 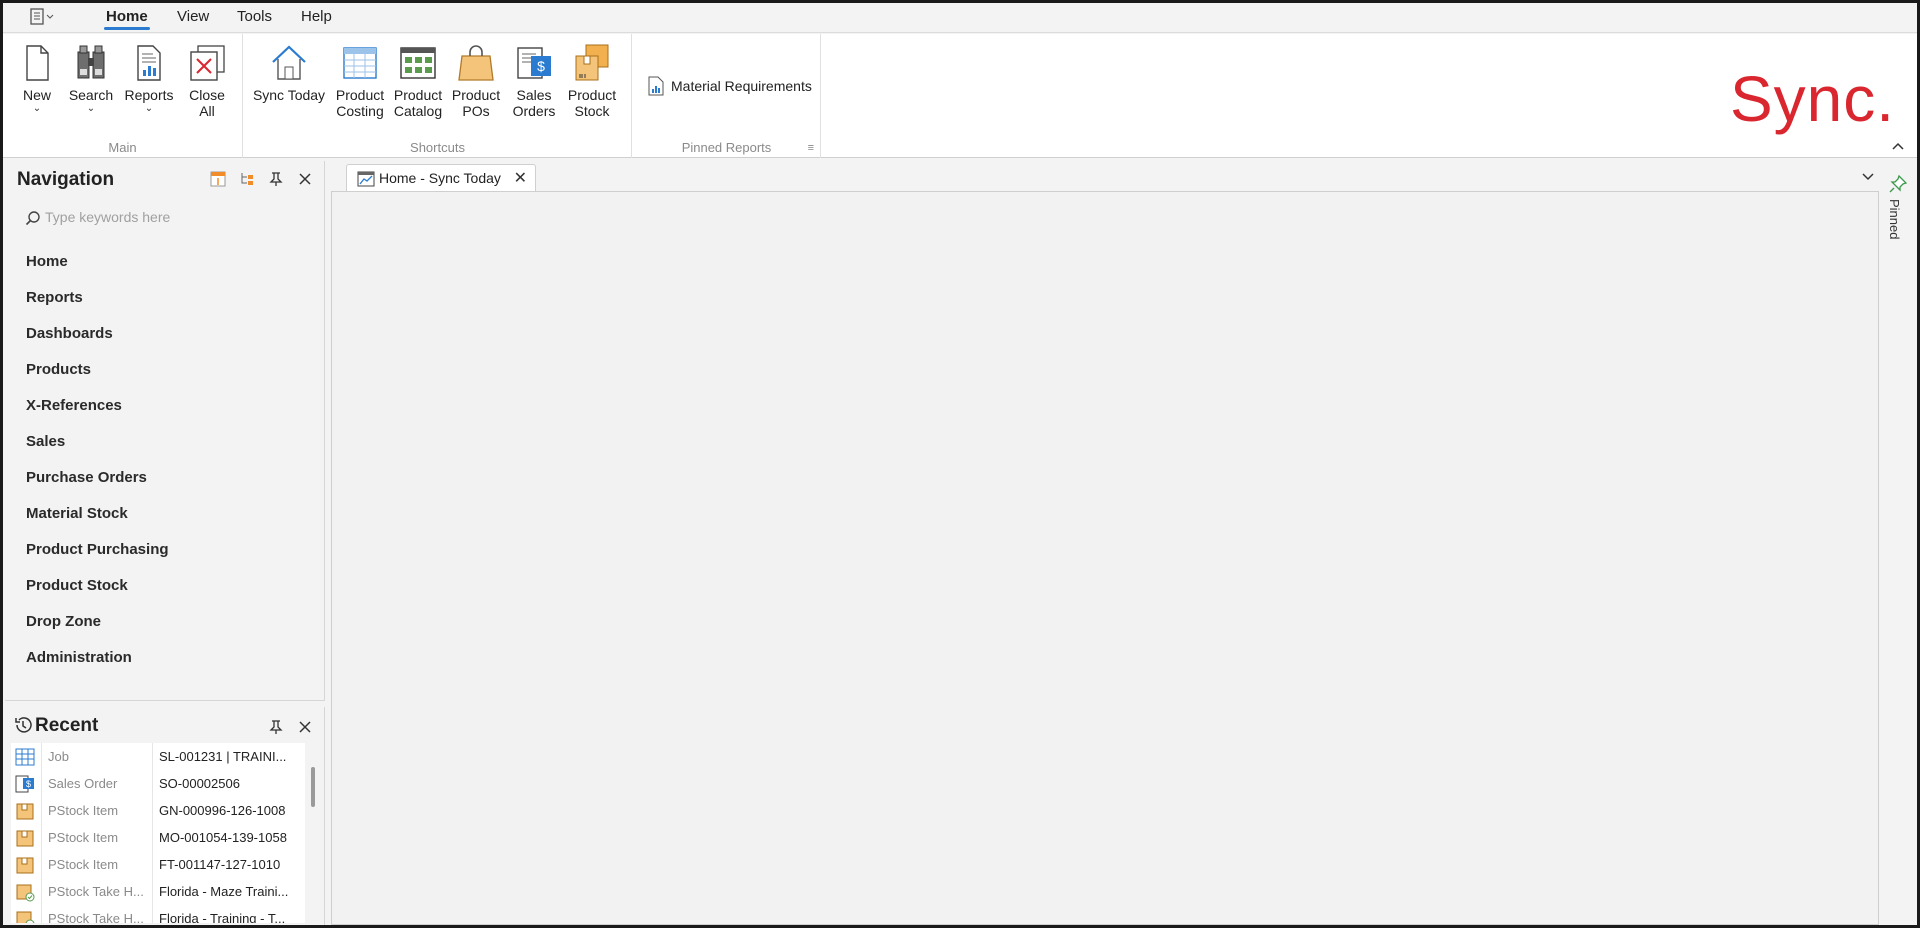 I want to click on group-caption-pinned-reports: Pinned Reports, so click(x=726, y=147).